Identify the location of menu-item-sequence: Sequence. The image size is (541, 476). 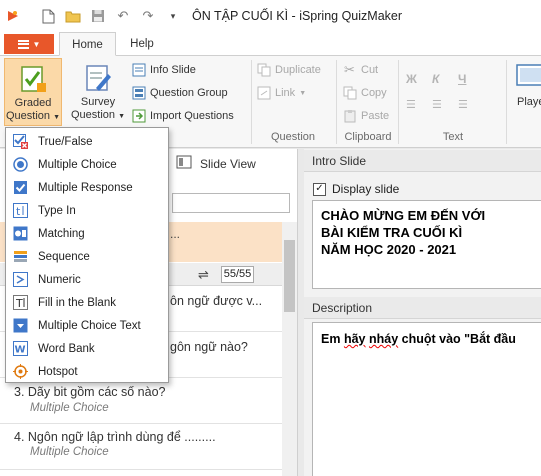
(87, 256).